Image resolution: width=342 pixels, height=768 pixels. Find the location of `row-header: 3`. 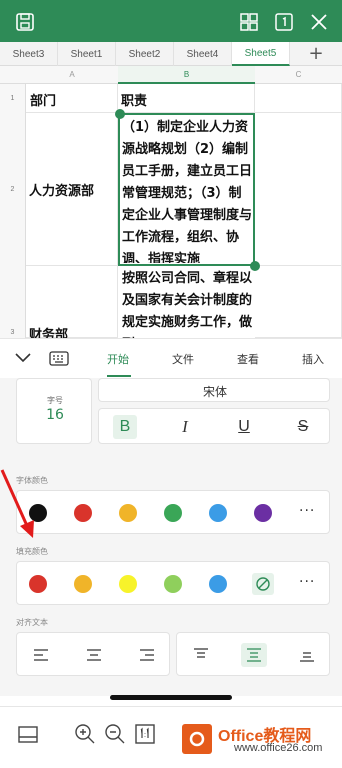

row-header: 3 is located at coordinates (13, 302).